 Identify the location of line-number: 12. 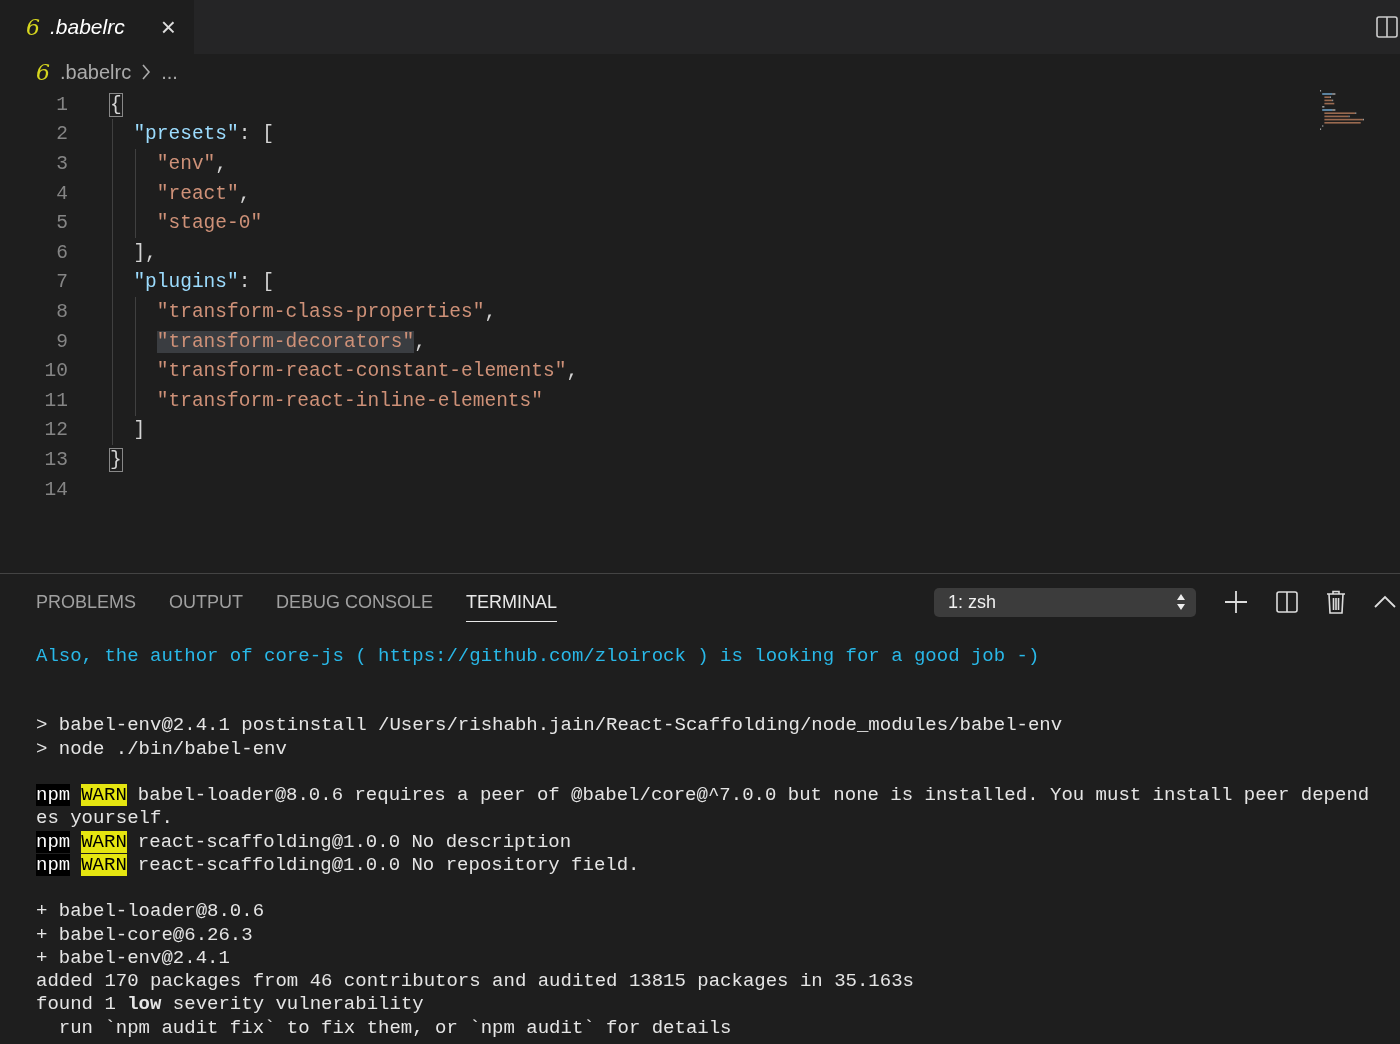
(56, 430).